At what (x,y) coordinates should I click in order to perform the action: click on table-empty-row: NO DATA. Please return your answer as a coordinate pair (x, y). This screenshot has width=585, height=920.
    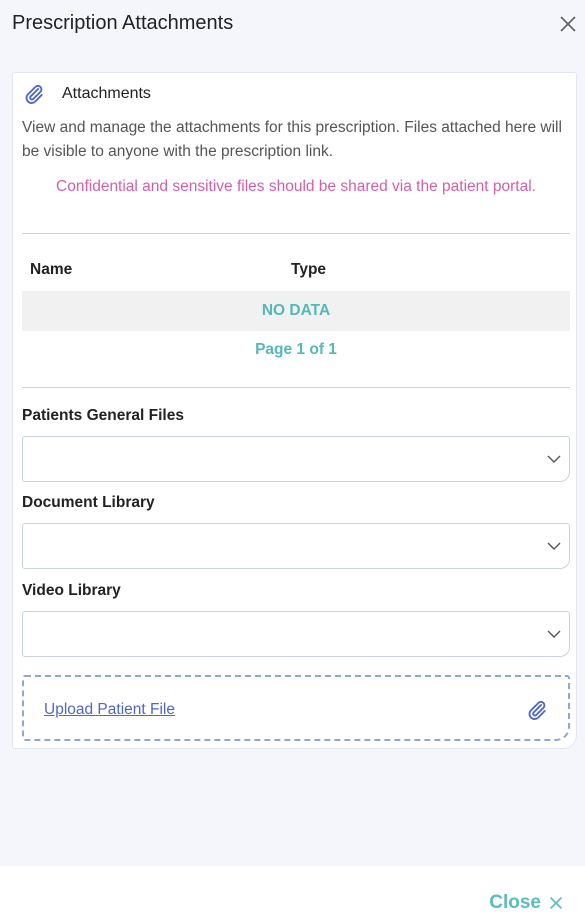
    Looking at the image, I should click on (296, 311).